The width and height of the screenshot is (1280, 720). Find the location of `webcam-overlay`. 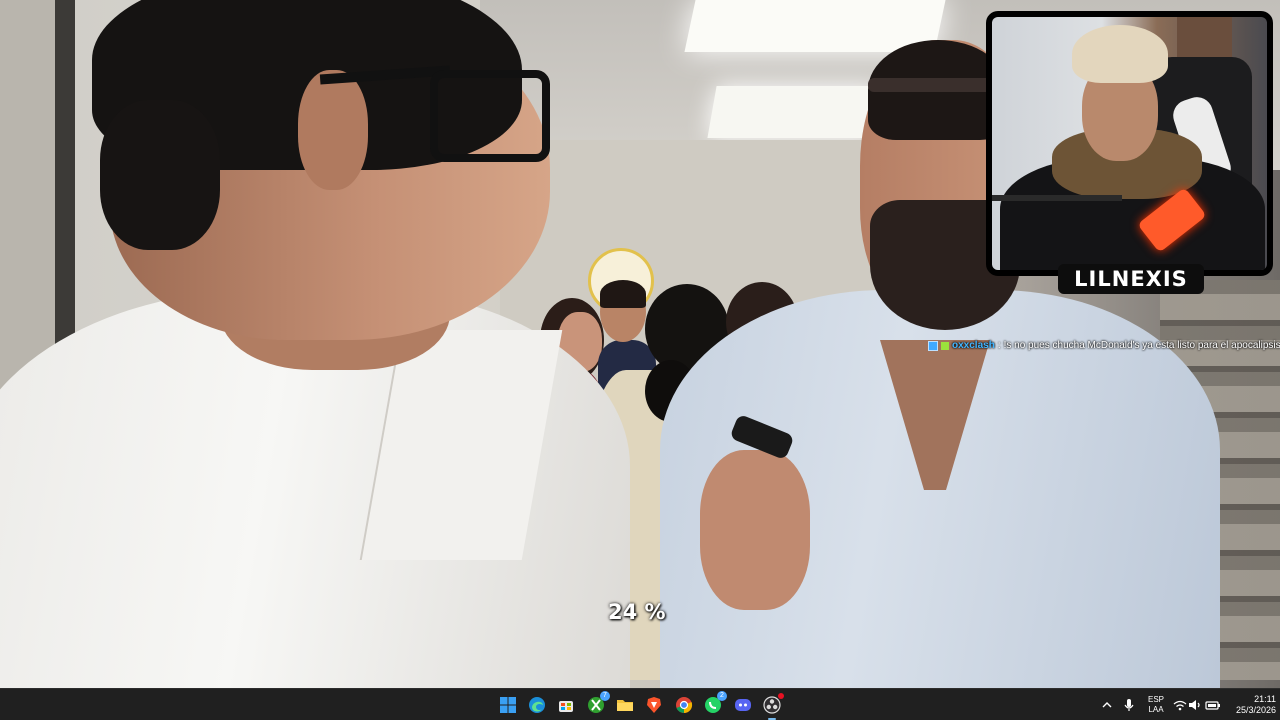

webcam-overlay is located at coordinates (1129, 143).